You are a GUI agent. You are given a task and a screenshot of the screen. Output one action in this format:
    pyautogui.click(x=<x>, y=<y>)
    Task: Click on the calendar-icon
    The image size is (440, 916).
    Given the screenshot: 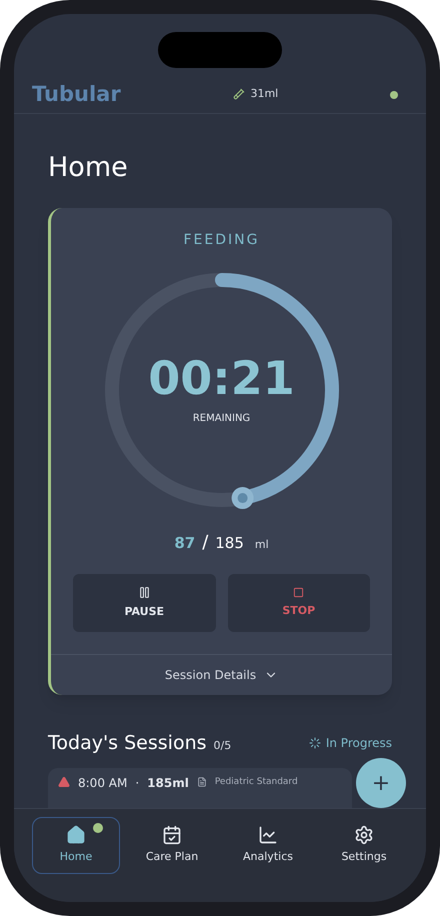 What is the action you would take?
    pyautogui.click(x=172, y=834)
    